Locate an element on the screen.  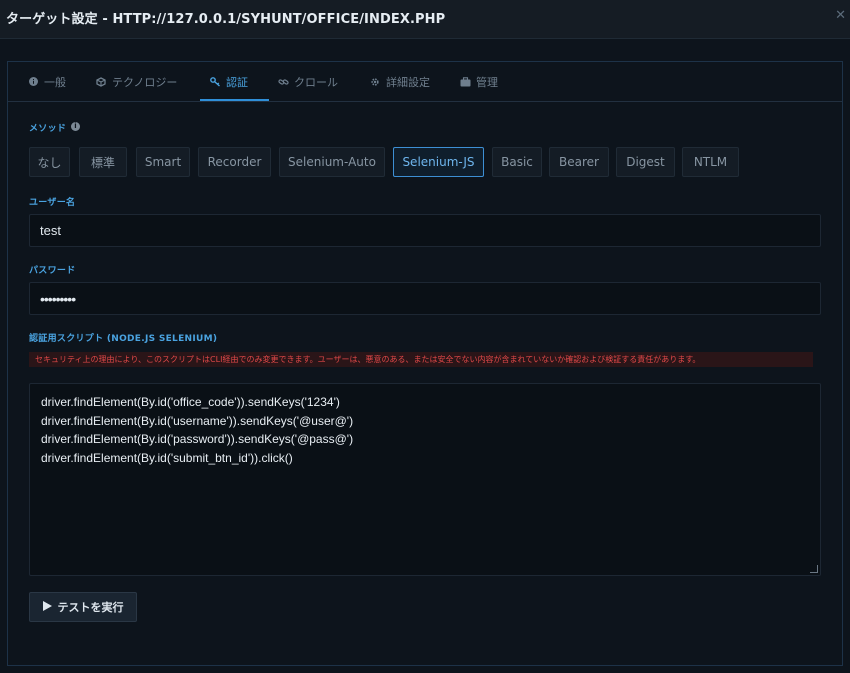
tab-technology: テクノロジー is located at coordinates (136, 82).